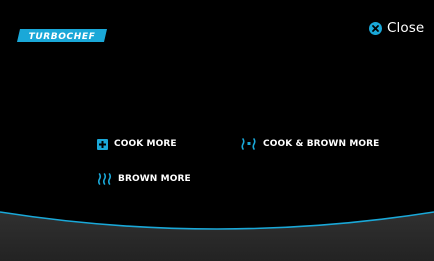 This screenshot has height=261, width=434. I want to click on cook-more-button: COOK MORE, so click(137, 144).